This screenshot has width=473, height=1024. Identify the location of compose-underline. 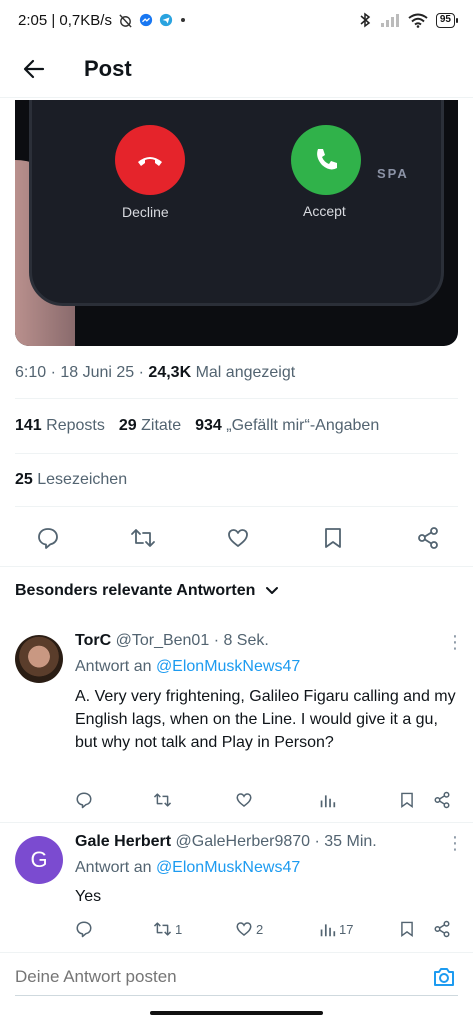
(236, 995).